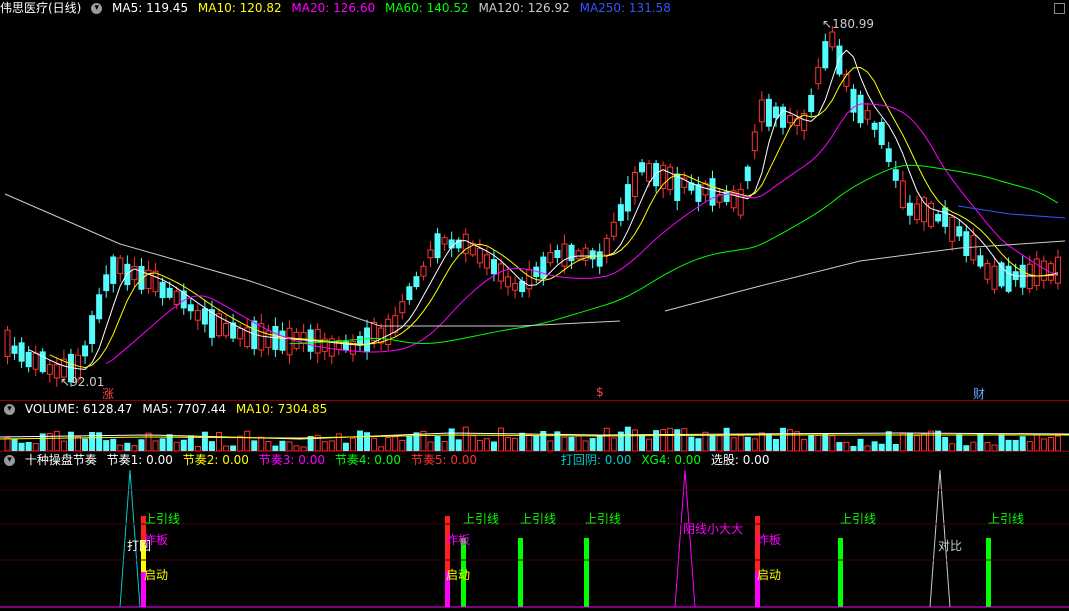 This screenshot has width=1069, height=611. What do you see at coordinates (1059, 8) in the screenshot?
I see `close-square-icon` at bounding box center [1059, 8].